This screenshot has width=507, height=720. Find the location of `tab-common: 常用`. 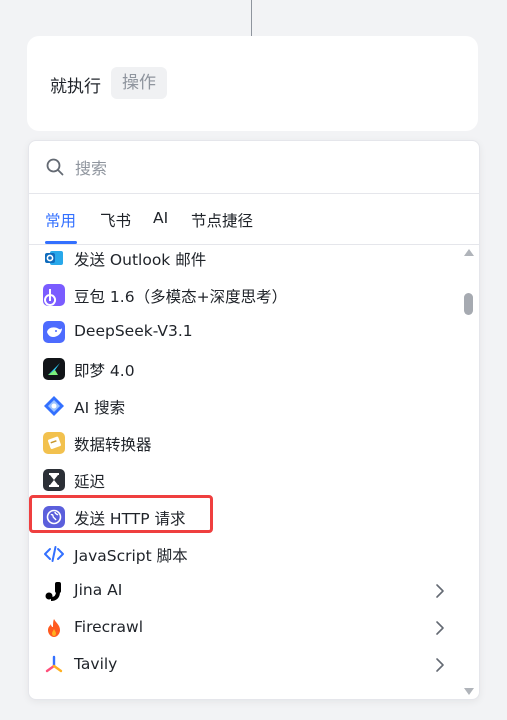

tab-common: 常用 is located at coordinates (60, 220).